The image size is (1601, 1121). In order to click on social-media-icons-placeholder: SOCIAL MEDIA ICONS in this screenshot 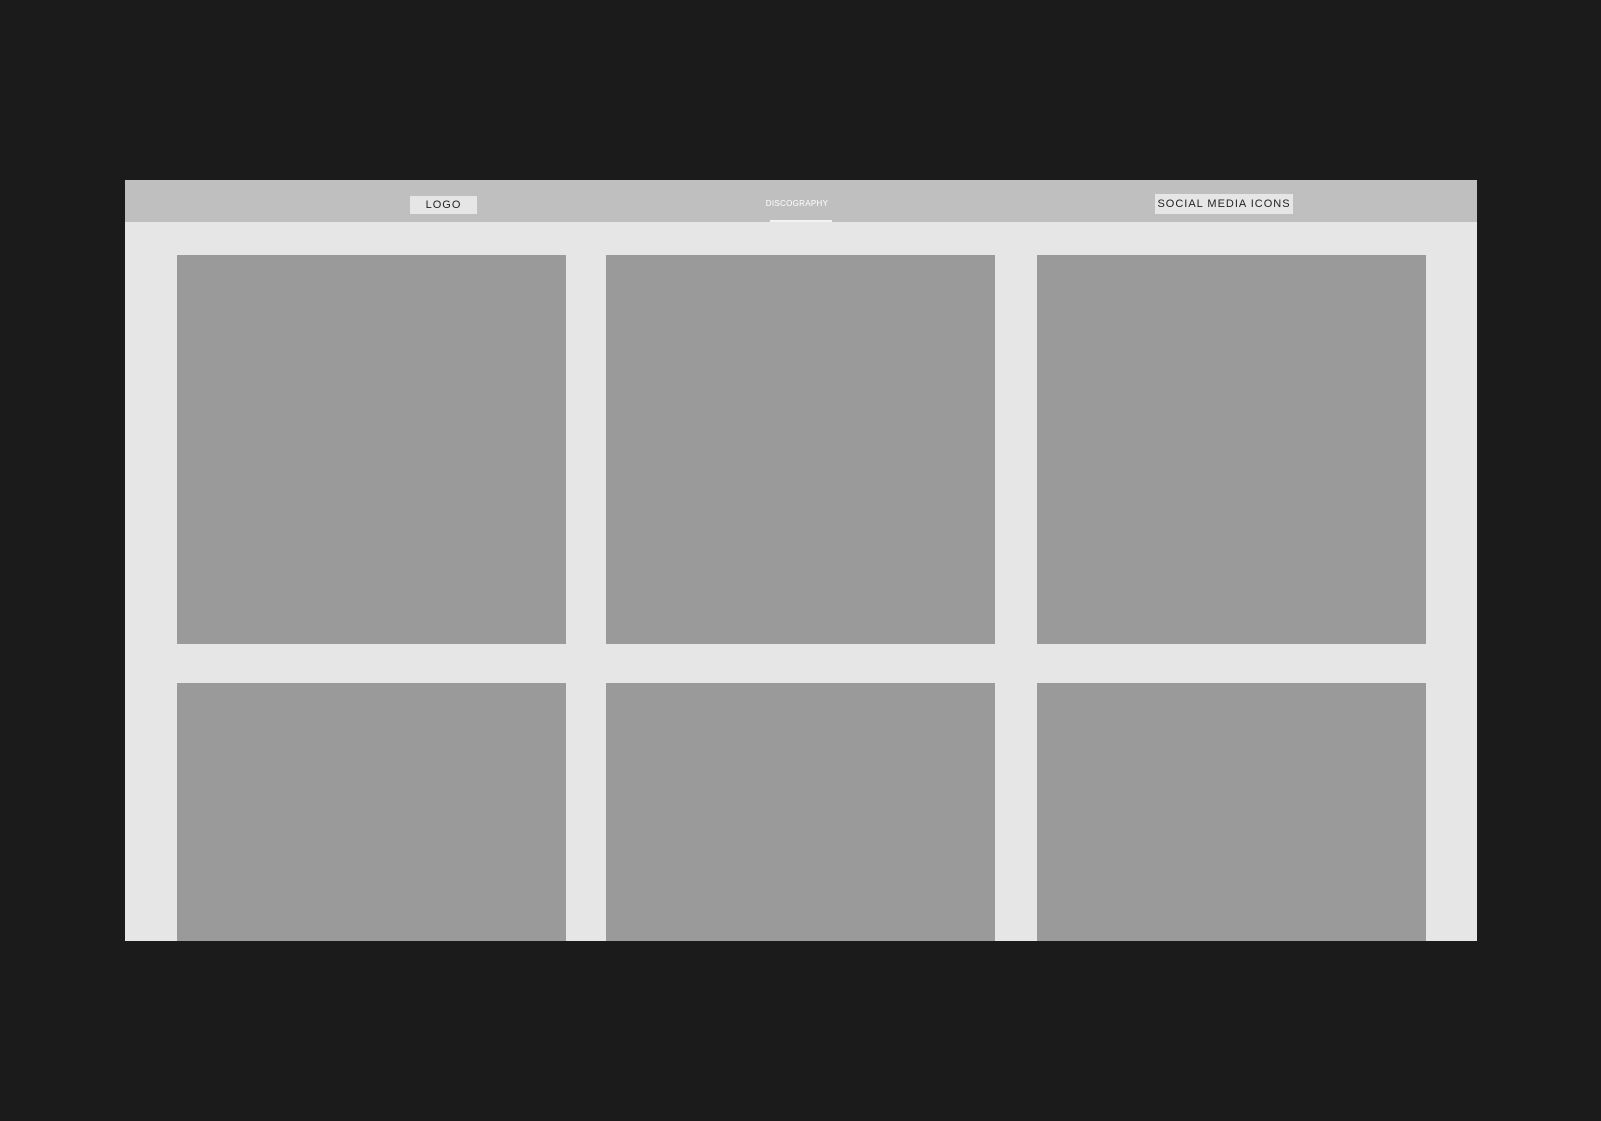, I will do `click(1224, 204)`.